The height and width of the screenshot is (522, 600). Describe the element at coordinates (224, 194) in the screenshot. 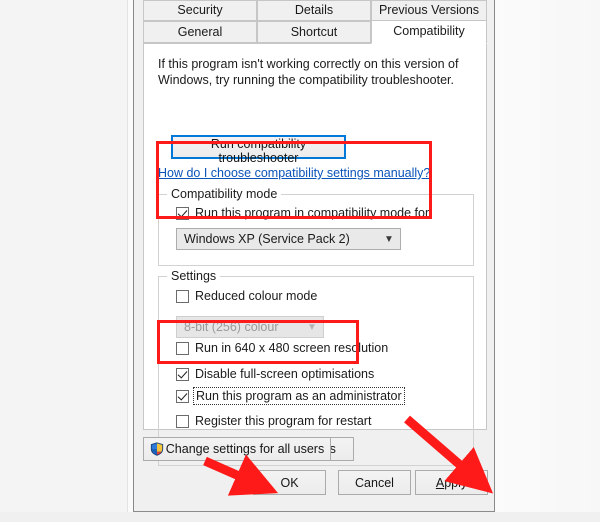

I see `compatibility-mode-group-title: Compatibility mode` at that location.